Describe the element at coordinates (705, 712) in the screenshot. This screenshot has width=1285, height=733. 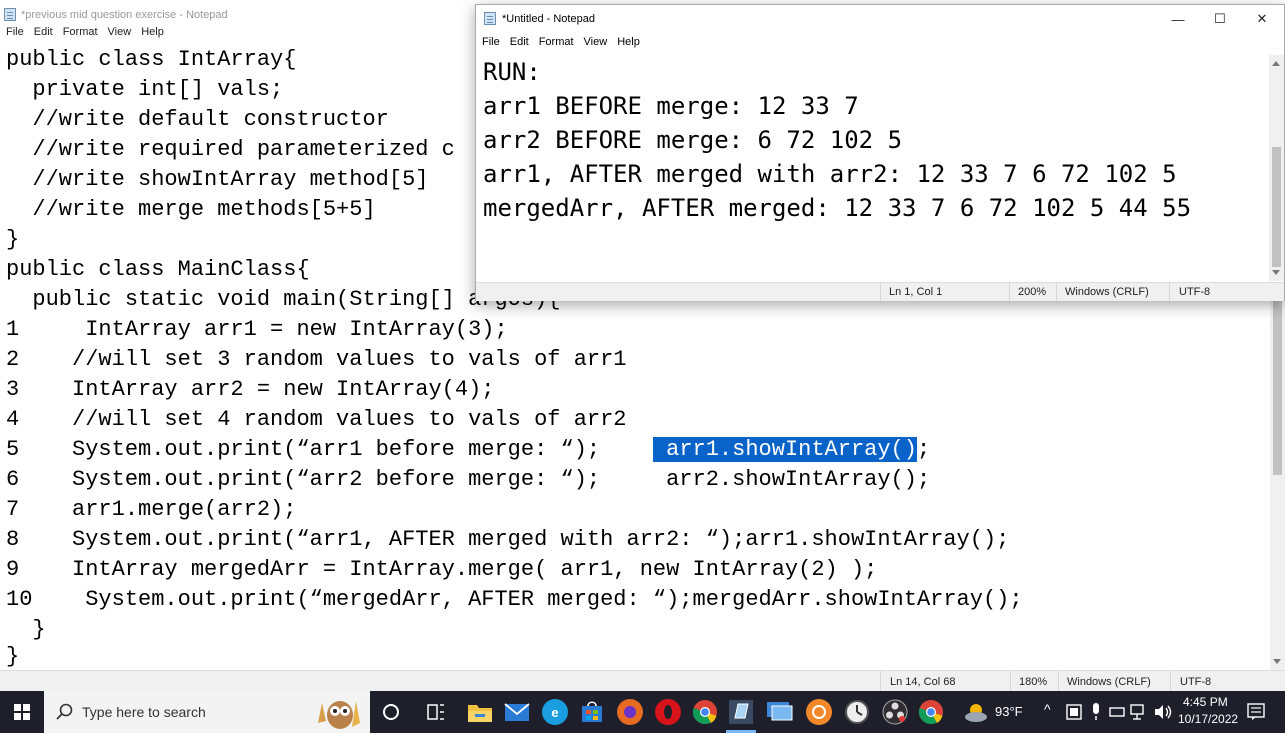
I see `chrome-icon` at that location.